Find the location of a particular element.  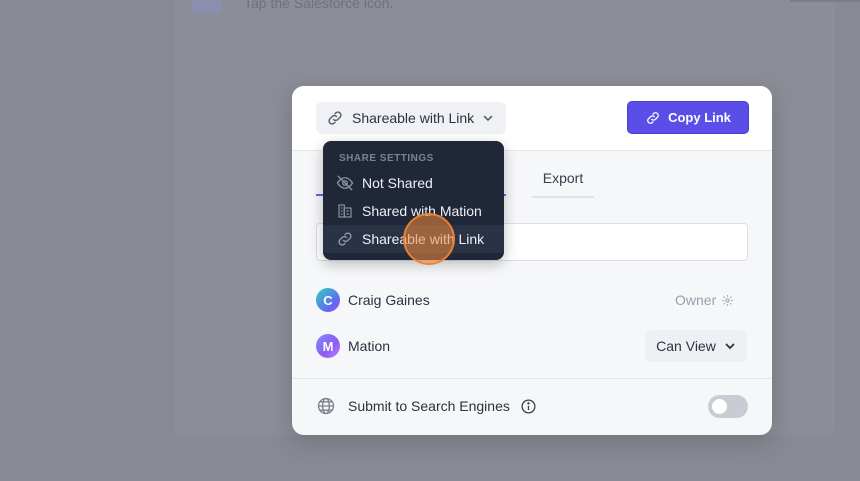

share-settings-select: Shareable with Link is located at coordinates (411, 118).